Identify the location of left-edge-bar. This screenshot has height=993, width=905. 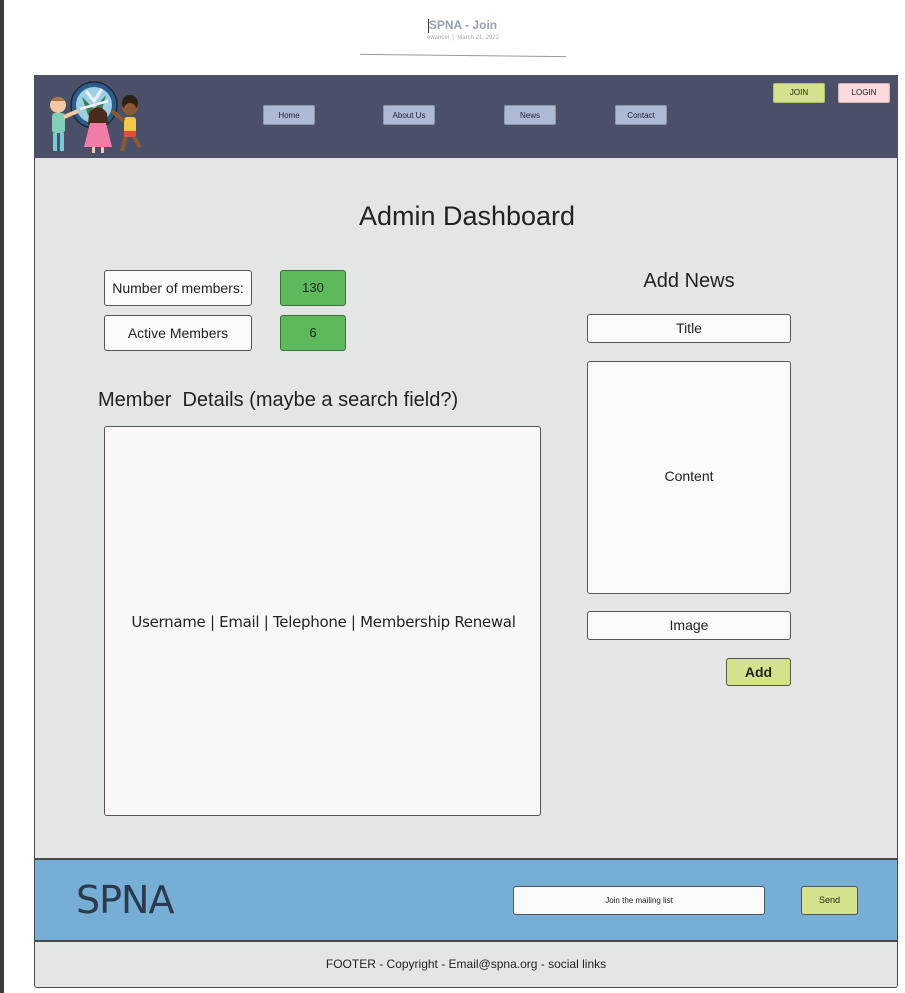
(2, 496).